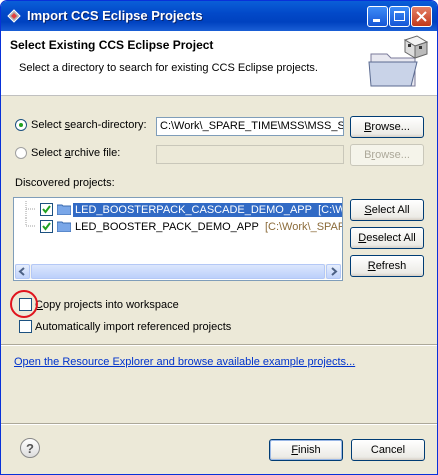  What do you see at coordinates (30, 448) in the screenshot?
I see `help-icon: ?` at bounding box center [30, 448].